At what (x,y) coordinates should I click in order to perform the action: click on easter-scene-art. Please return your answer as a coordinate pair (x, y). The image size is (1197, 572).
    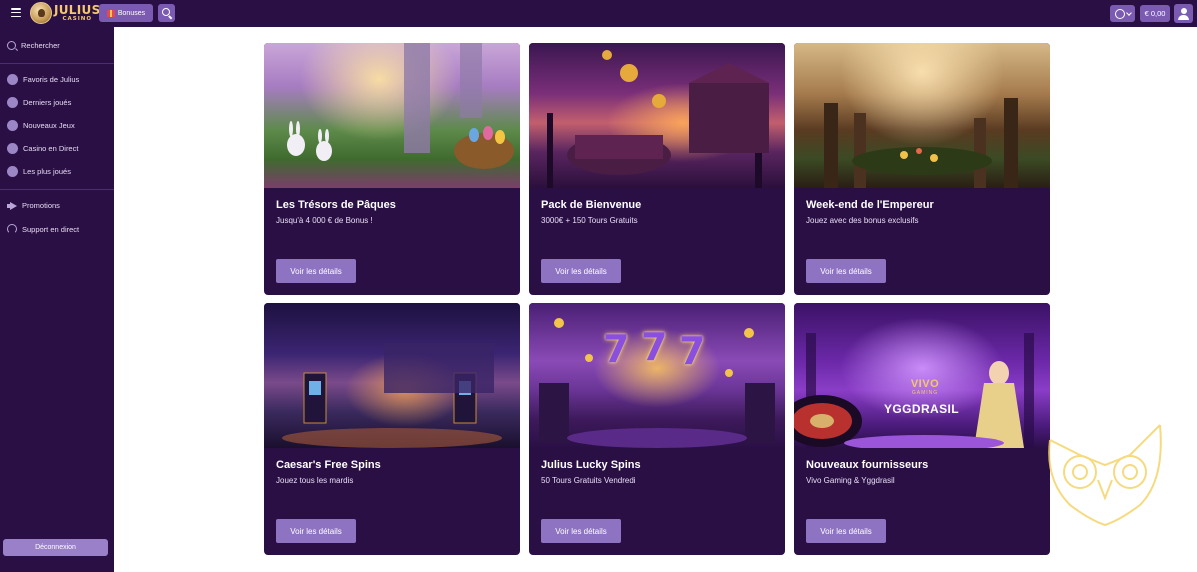
    Looking at the image, I should click on (400, 106).